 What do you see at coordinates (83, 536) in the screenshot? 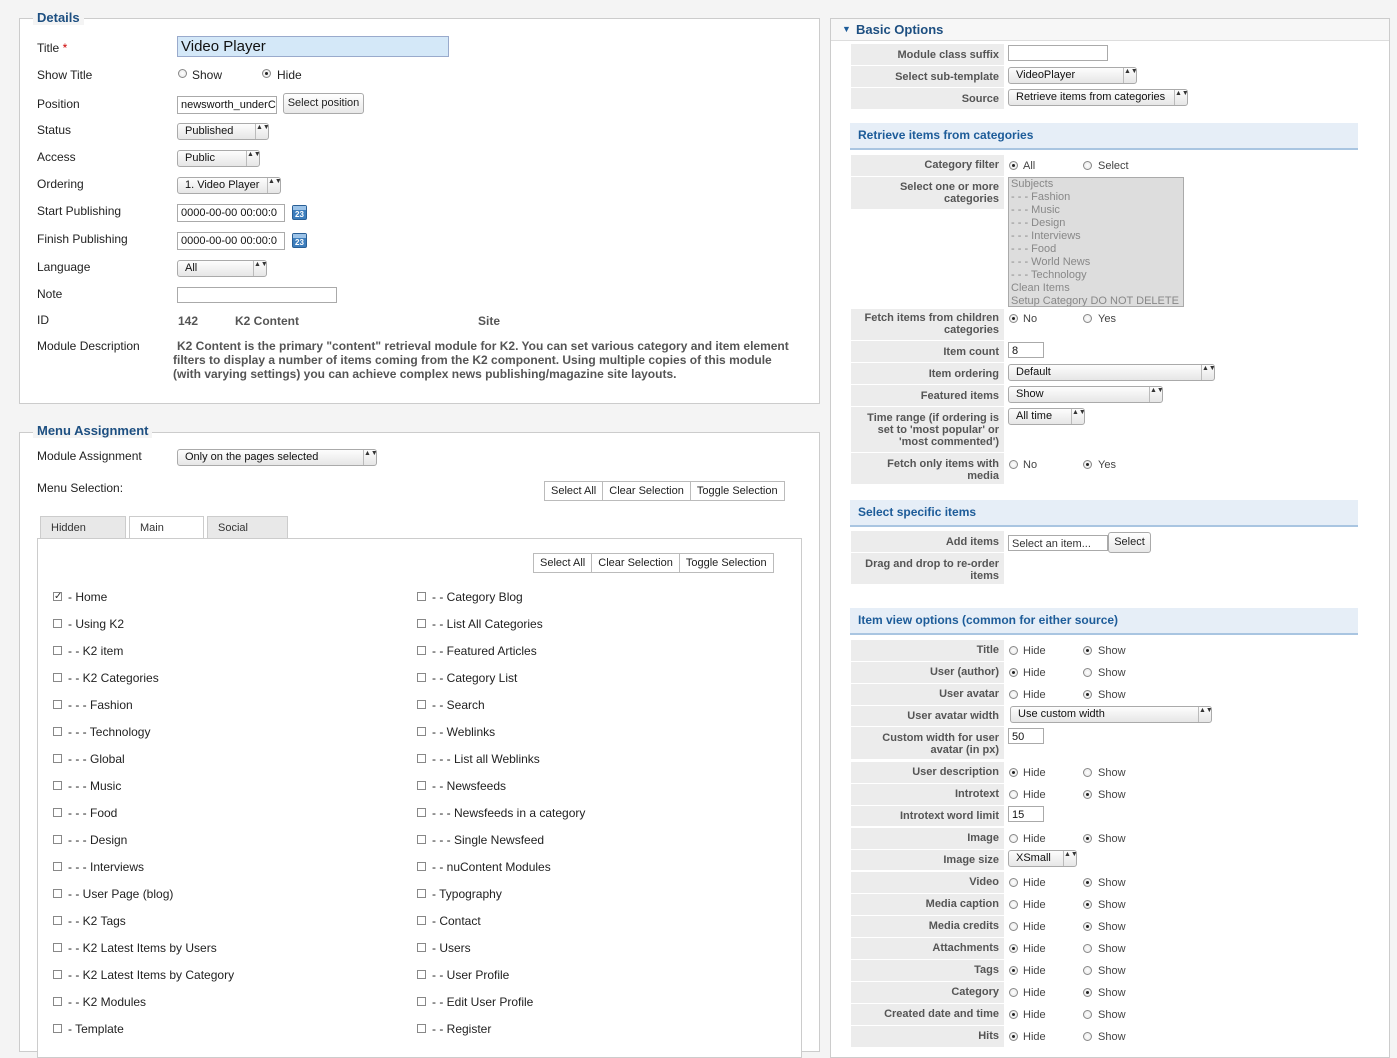
I see `tab-hidden-menu: Hidden Menu` at bounding box center [83, 536].